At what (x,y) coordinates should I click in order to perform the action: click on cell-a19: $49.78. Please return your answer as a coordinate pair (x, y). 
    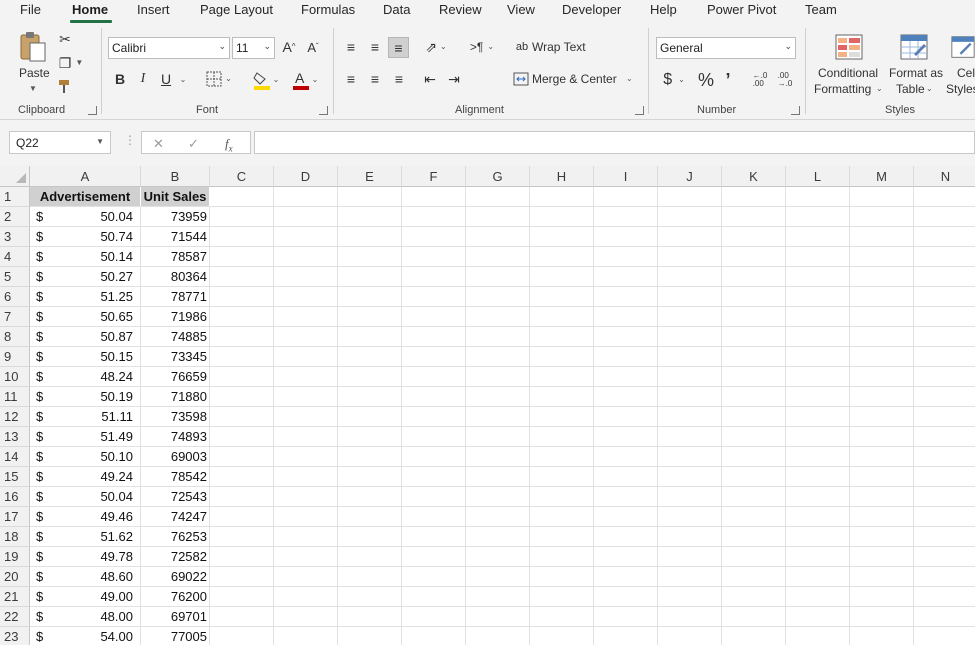
    Looking at the image, I should click on (85, 557).